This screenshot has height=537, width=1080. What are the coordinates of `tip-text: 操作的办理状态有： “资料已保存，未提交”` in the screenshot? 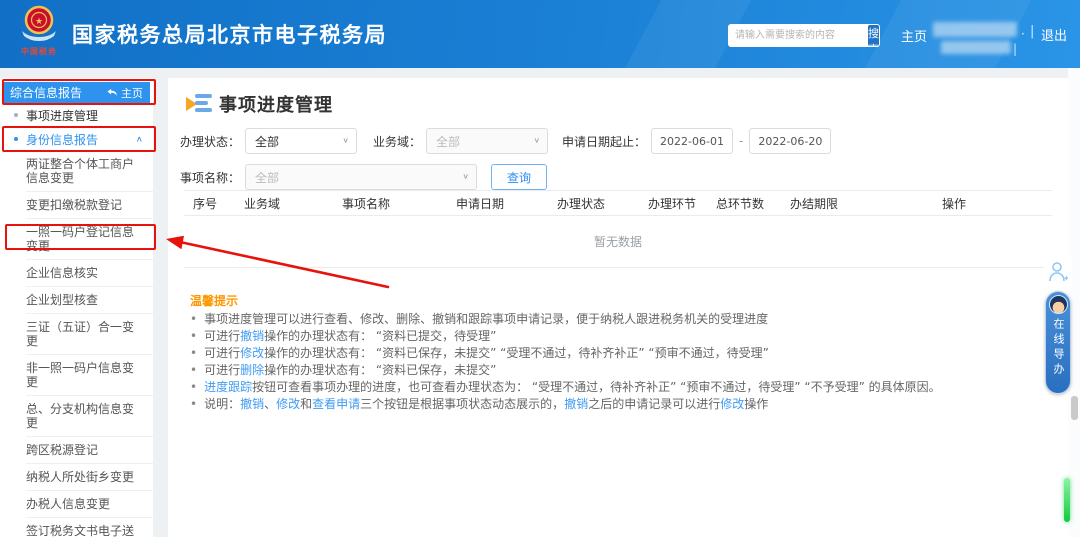 It's located at (380, 370).